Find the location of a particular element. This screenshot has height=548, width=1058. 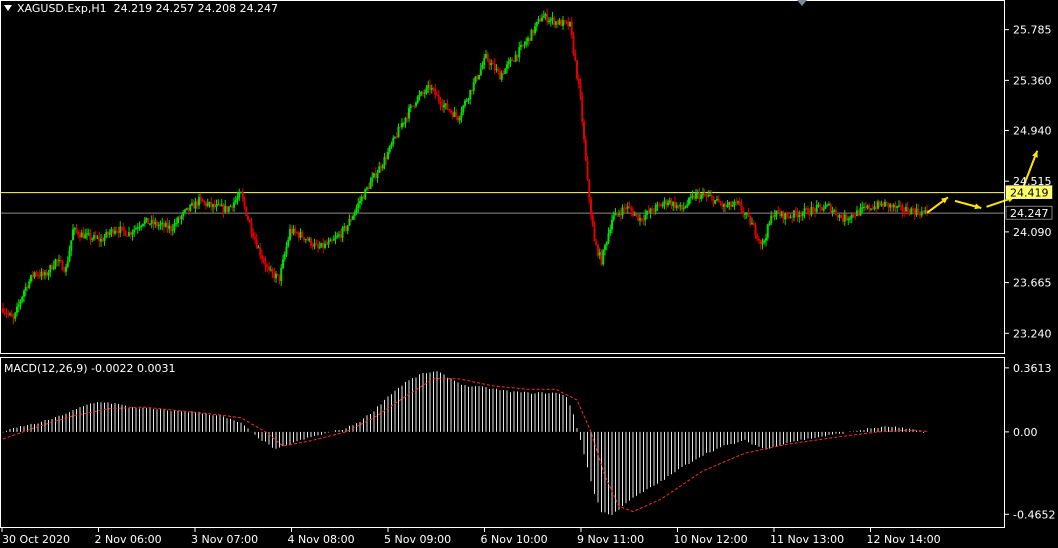

chevron-down-icon is located at coordinates (8, 8).